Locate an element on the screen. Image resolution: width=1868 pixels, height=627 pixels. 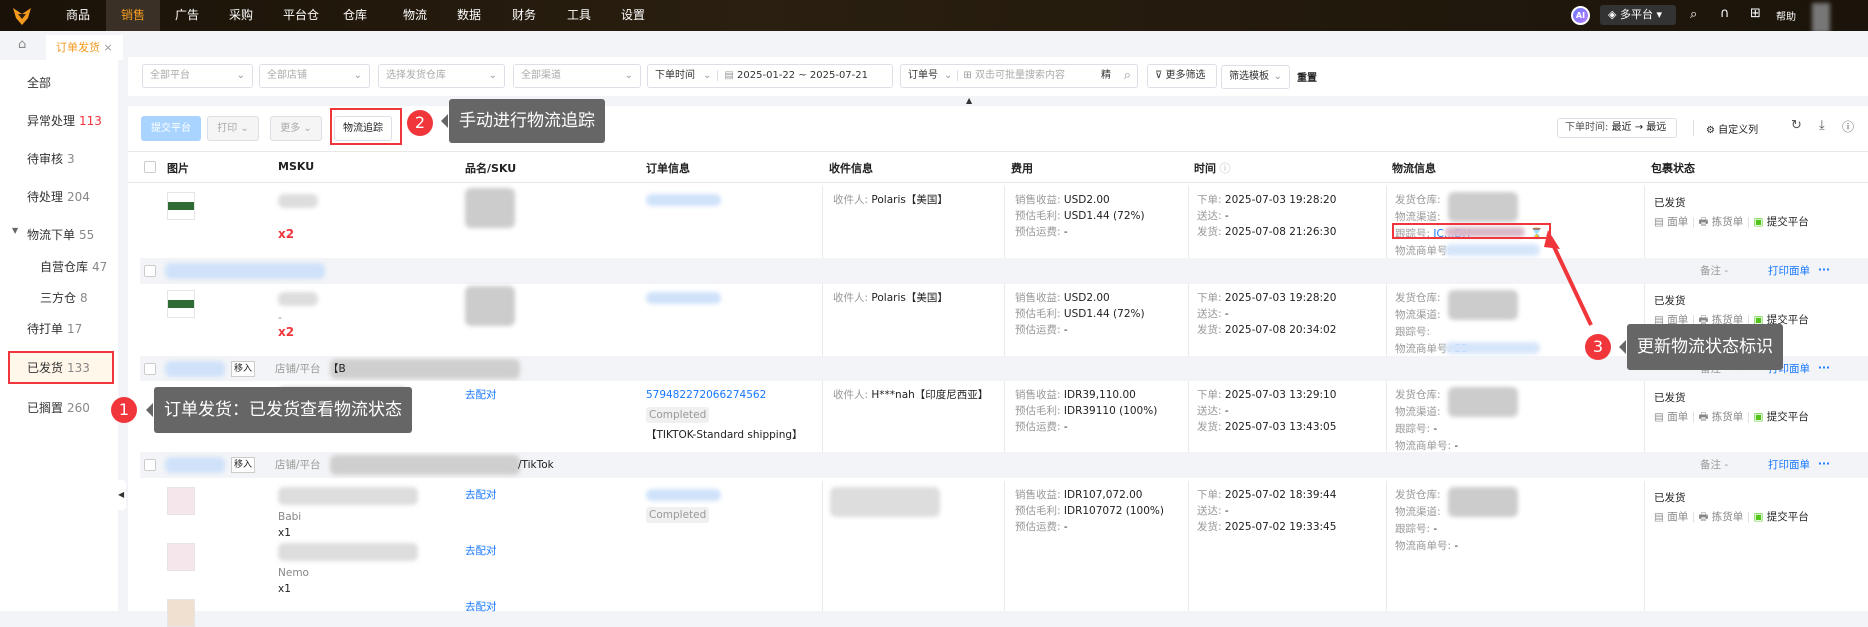
sidebar-item: 自营仓库 47 is located at coordinates (73, 266).